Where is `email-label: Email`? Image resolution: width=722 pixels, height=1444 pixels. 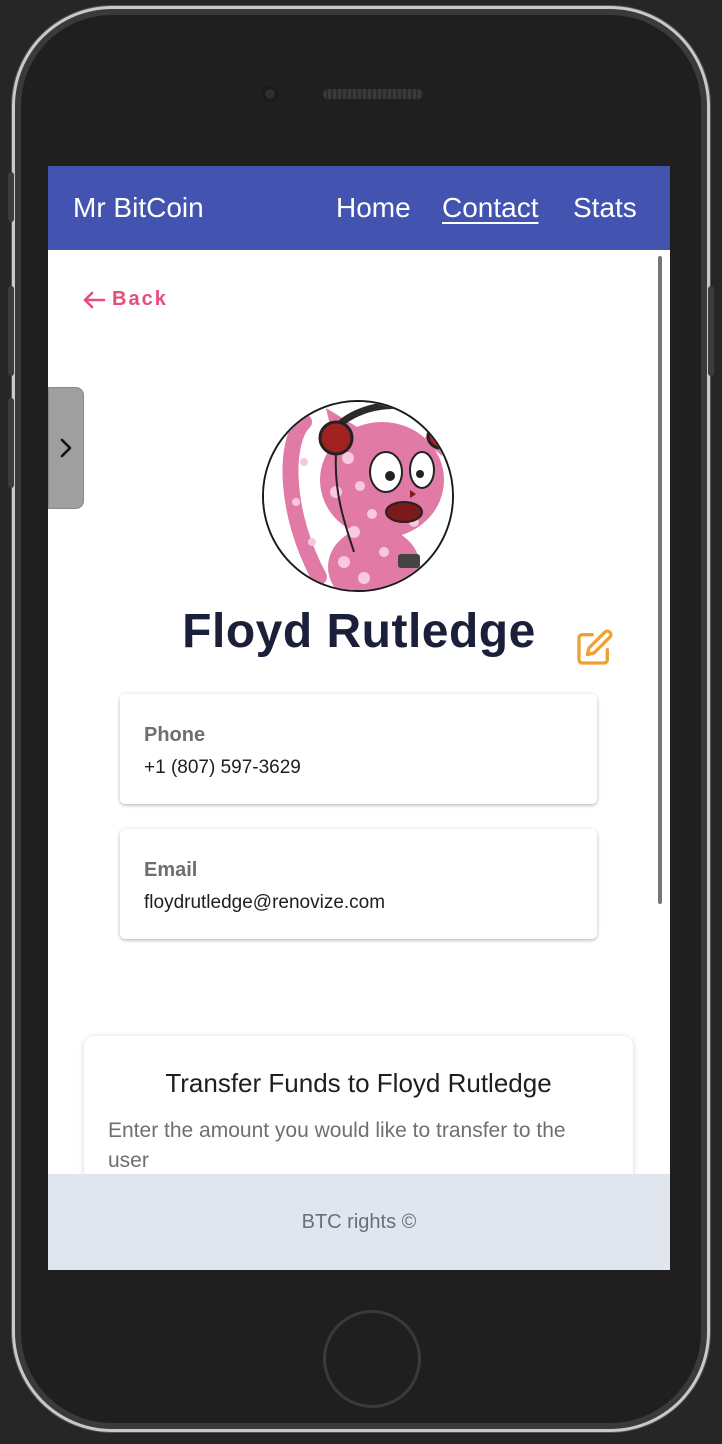 email-label: Email is located at coordinates (171, 870).